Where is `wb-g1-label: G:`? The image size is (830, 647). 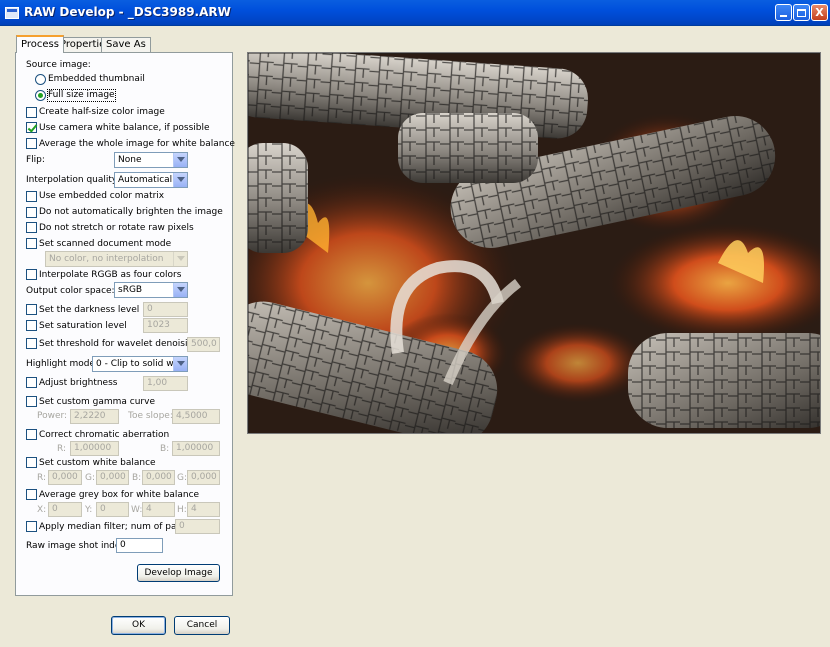 wb-g1-label: G: is located at coordinates (90, 478).